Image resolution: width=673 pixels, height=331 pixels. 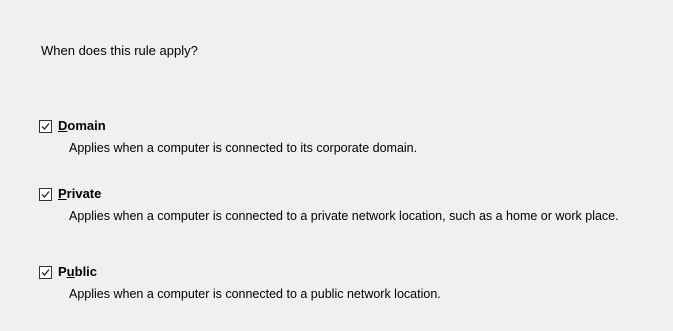 I want to click on rule-apply-question: When does this rule apply?, so click(x=119, y=50).